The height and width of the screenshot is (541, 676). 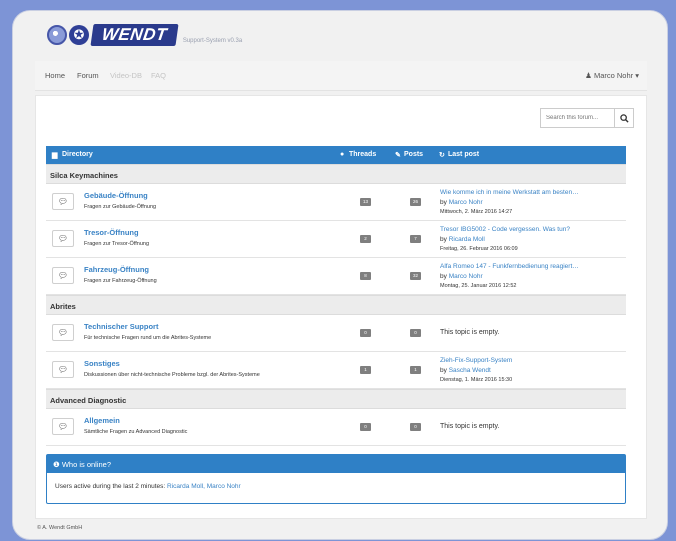 What do you see at coordinates (116, 195) in the screenshot?
I see `forum-title: Gebäude-Öffnung` at bounding box center [116, 195].